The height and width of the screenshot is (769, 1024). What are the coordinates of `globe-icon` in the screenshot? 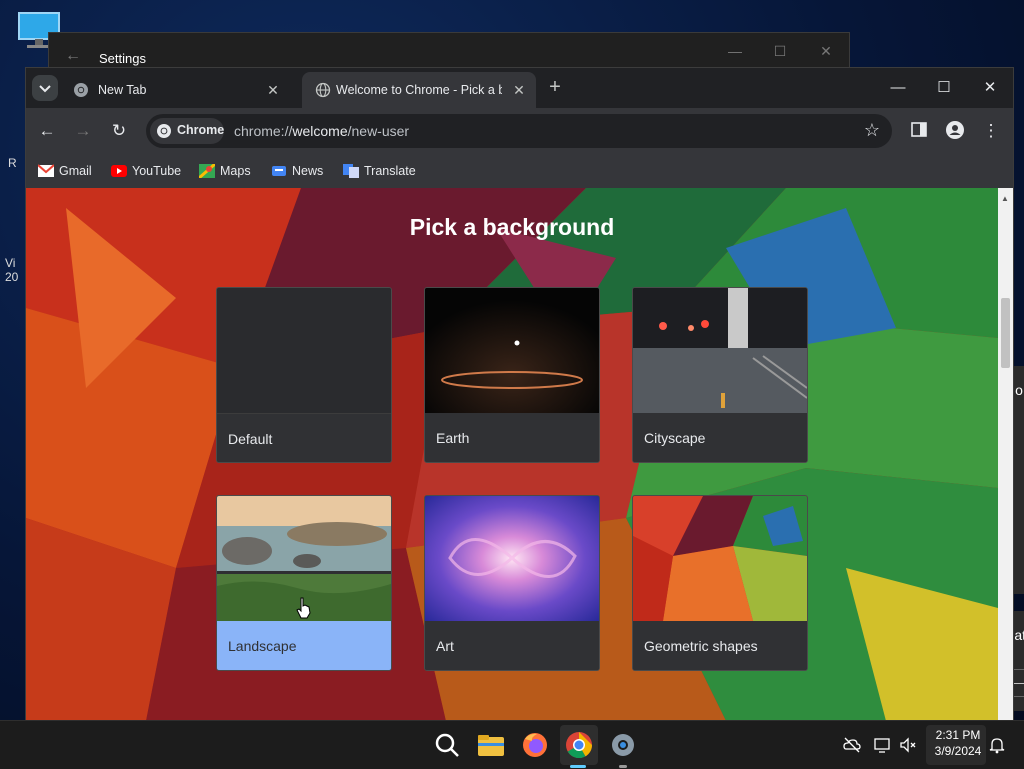 It's located at (323, 90).